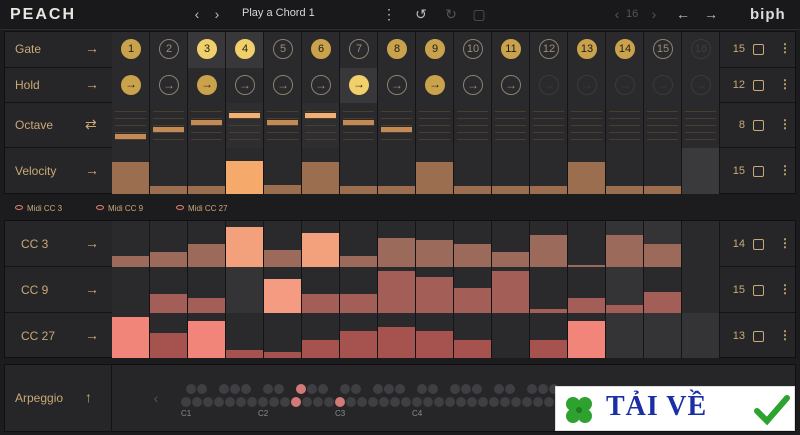 The width and height of the screenshot is (800, 435). Describe the element at coordinates (785, 124) in the screenshot. I see `octave-menu-icon: ⋮` at that location.